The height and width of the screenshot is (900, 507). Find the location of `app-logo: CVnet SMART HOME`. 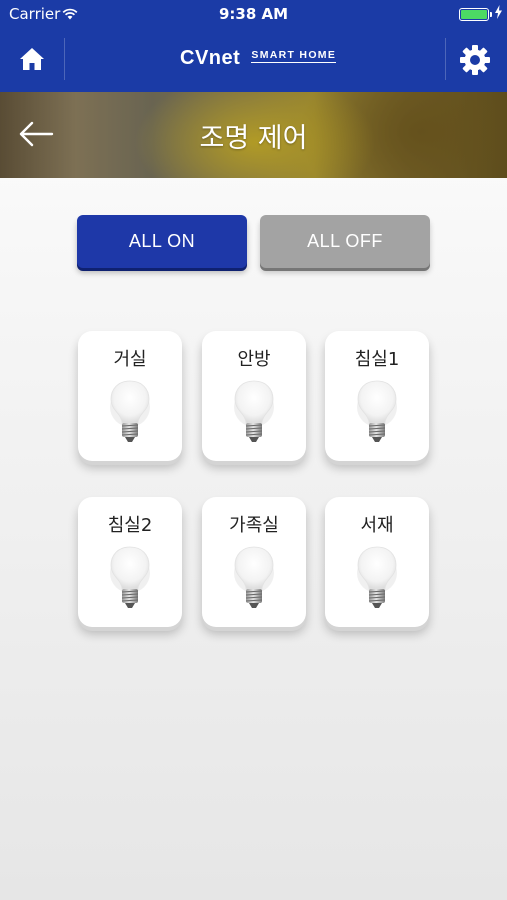

app-logo: CVnet SMART HOME is located at coordinates (258, 58).